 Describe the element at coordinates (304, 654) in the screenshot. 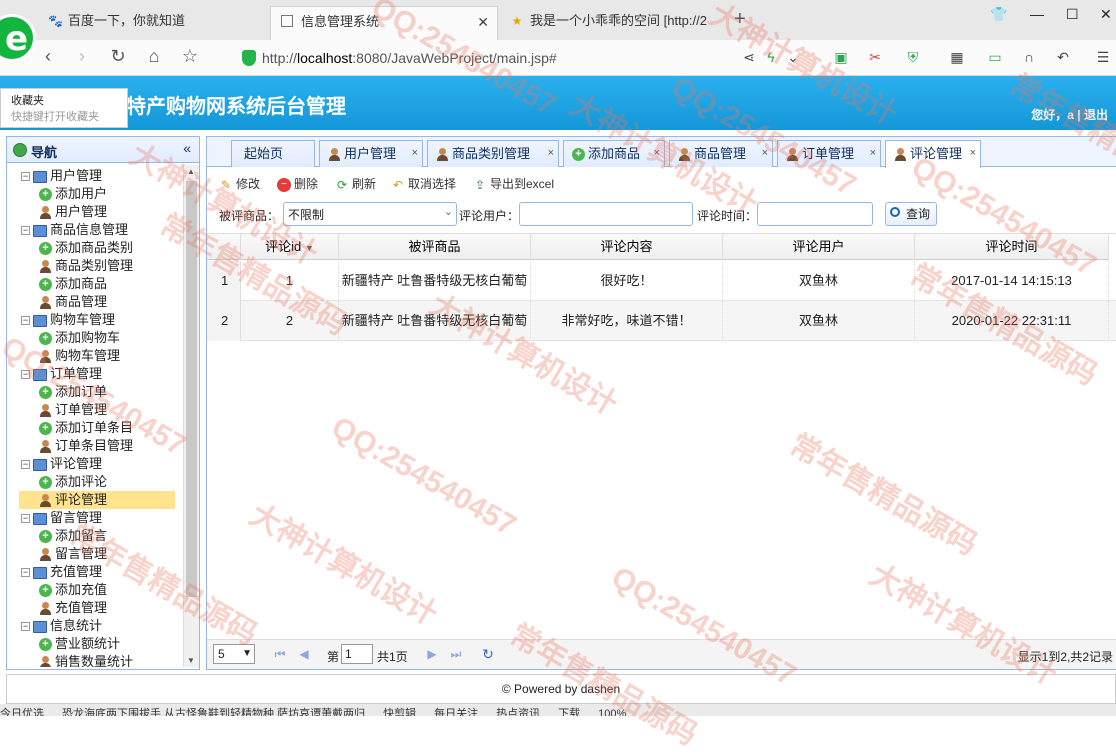

I see `prev-page-icon: ◀` at that location.